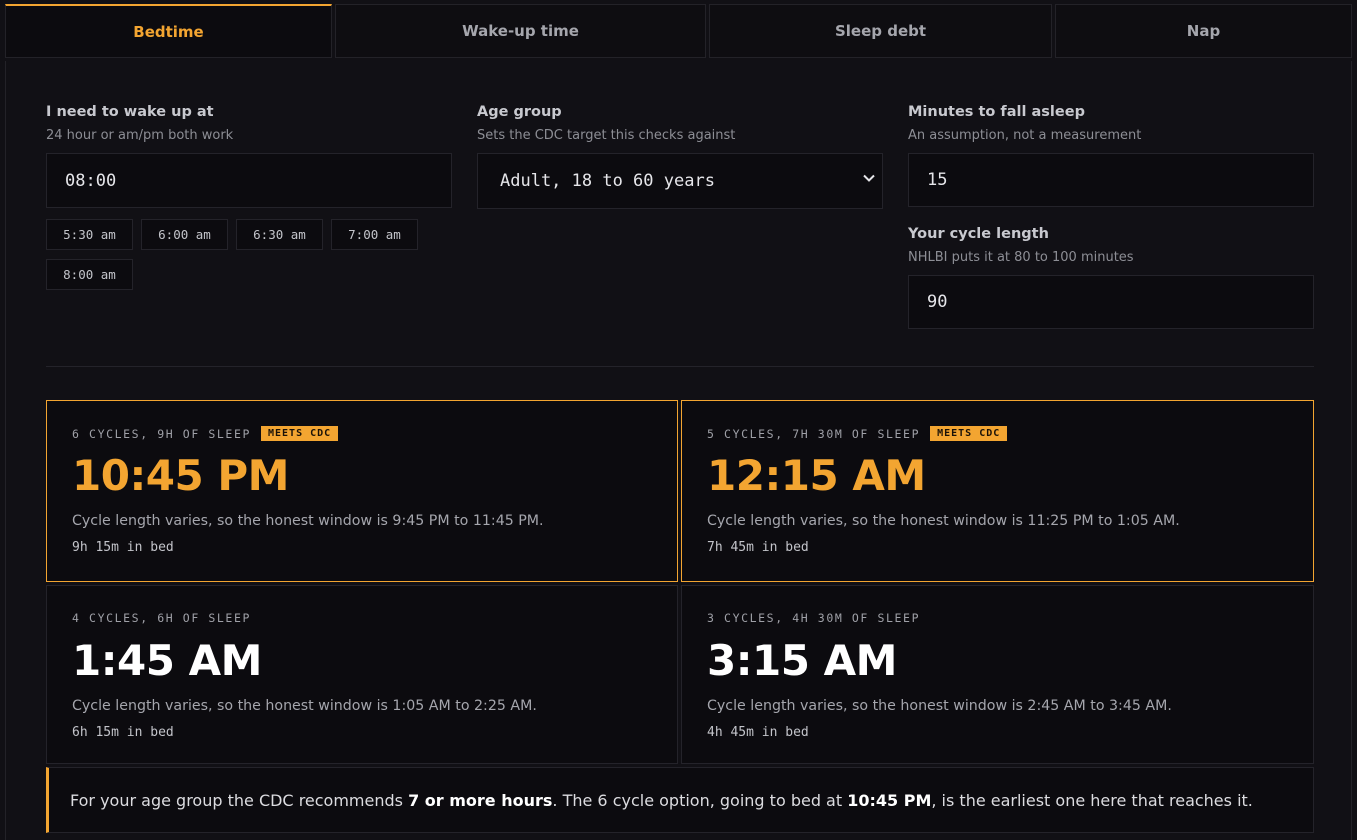 The image size is (1357, 840). What do you see at coordinates (89, 234) in the screenshot?
I see `preset-530am-button: 5:30 am` at bounding box center [89, 234].